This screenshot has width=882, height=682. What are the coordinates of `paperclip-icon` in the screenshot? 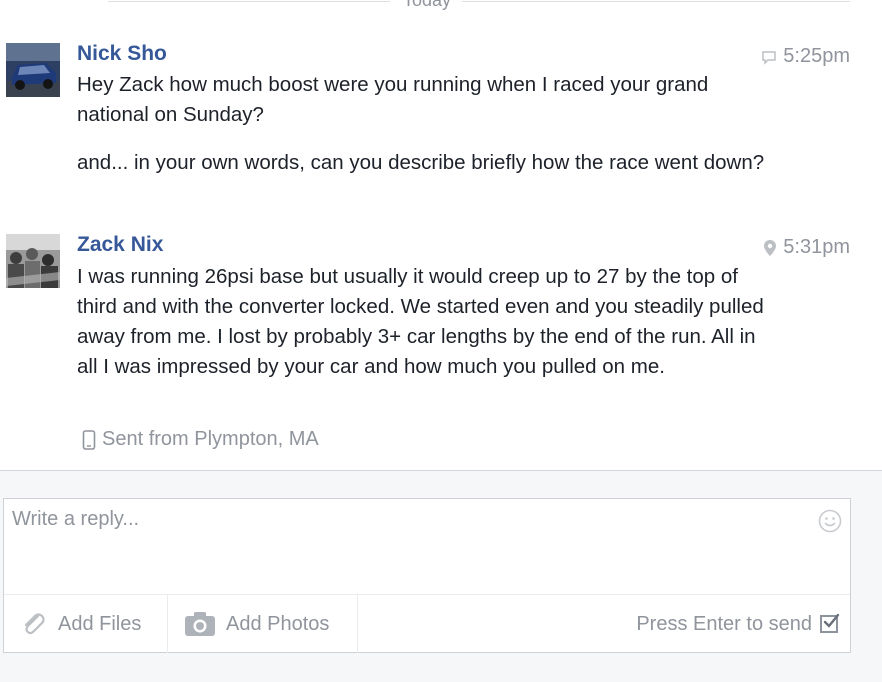 It's located at (34, 624).